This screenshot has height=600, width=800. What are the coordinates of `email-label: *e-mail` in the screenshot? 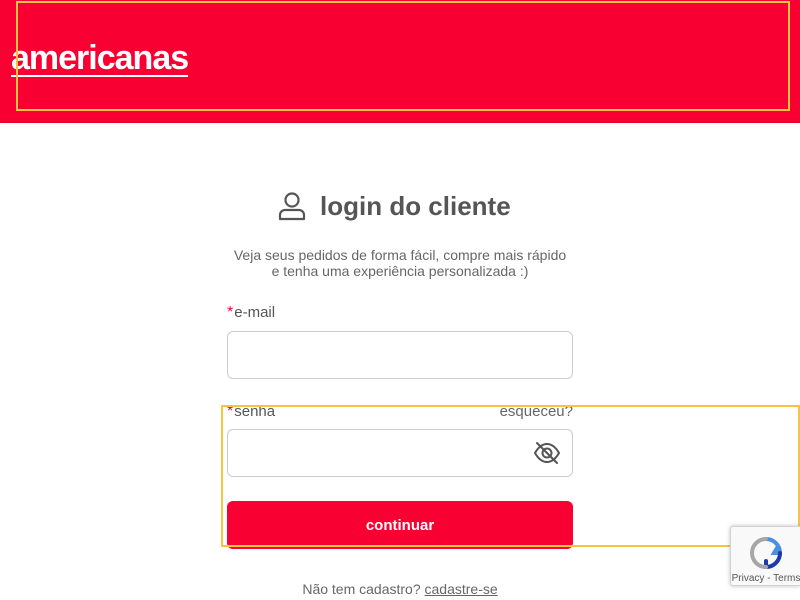 It's located at (251, 313).